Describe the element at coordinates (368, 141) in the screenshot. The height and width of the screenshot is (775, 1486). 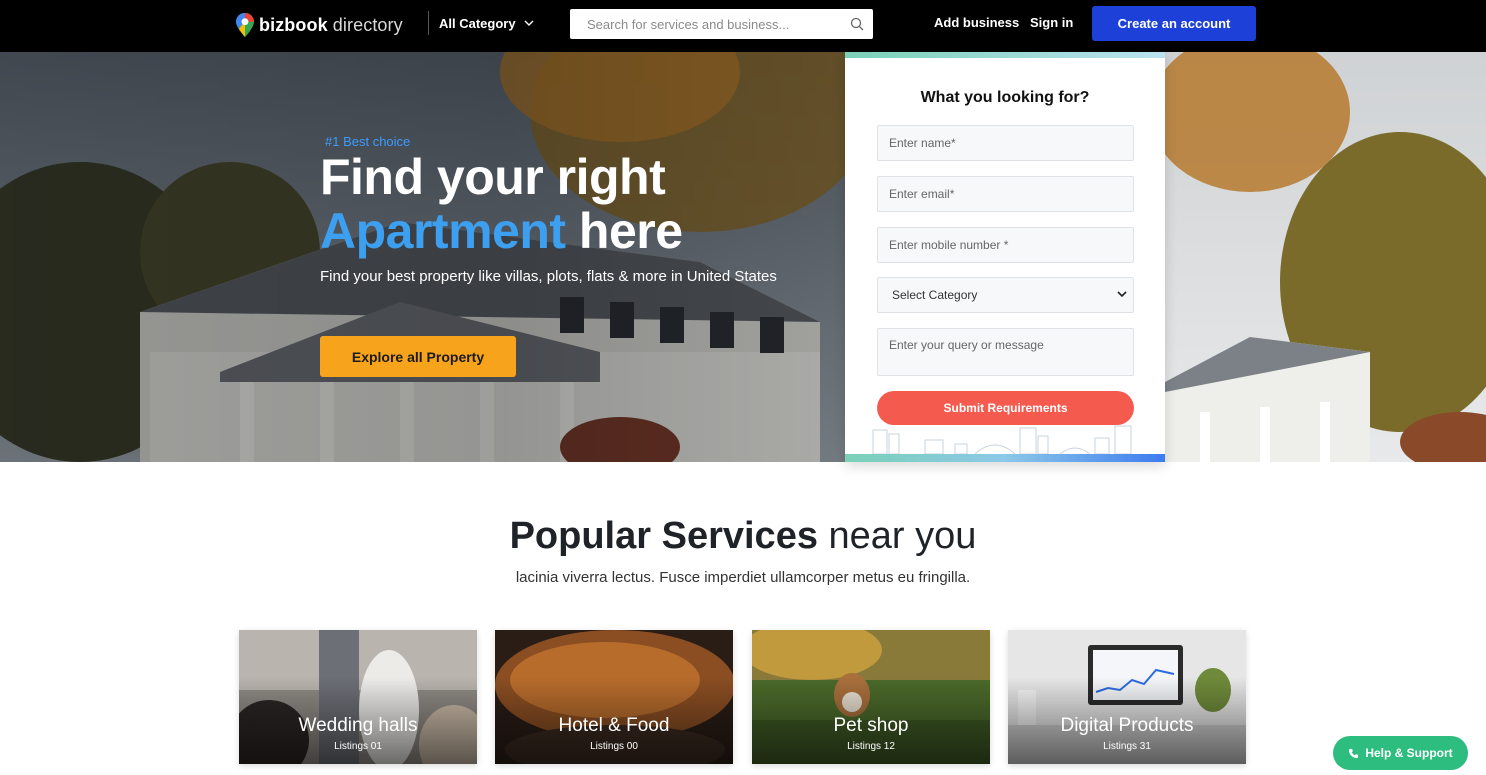
I see `best-choice-badge: #1 Best choice` at that location.